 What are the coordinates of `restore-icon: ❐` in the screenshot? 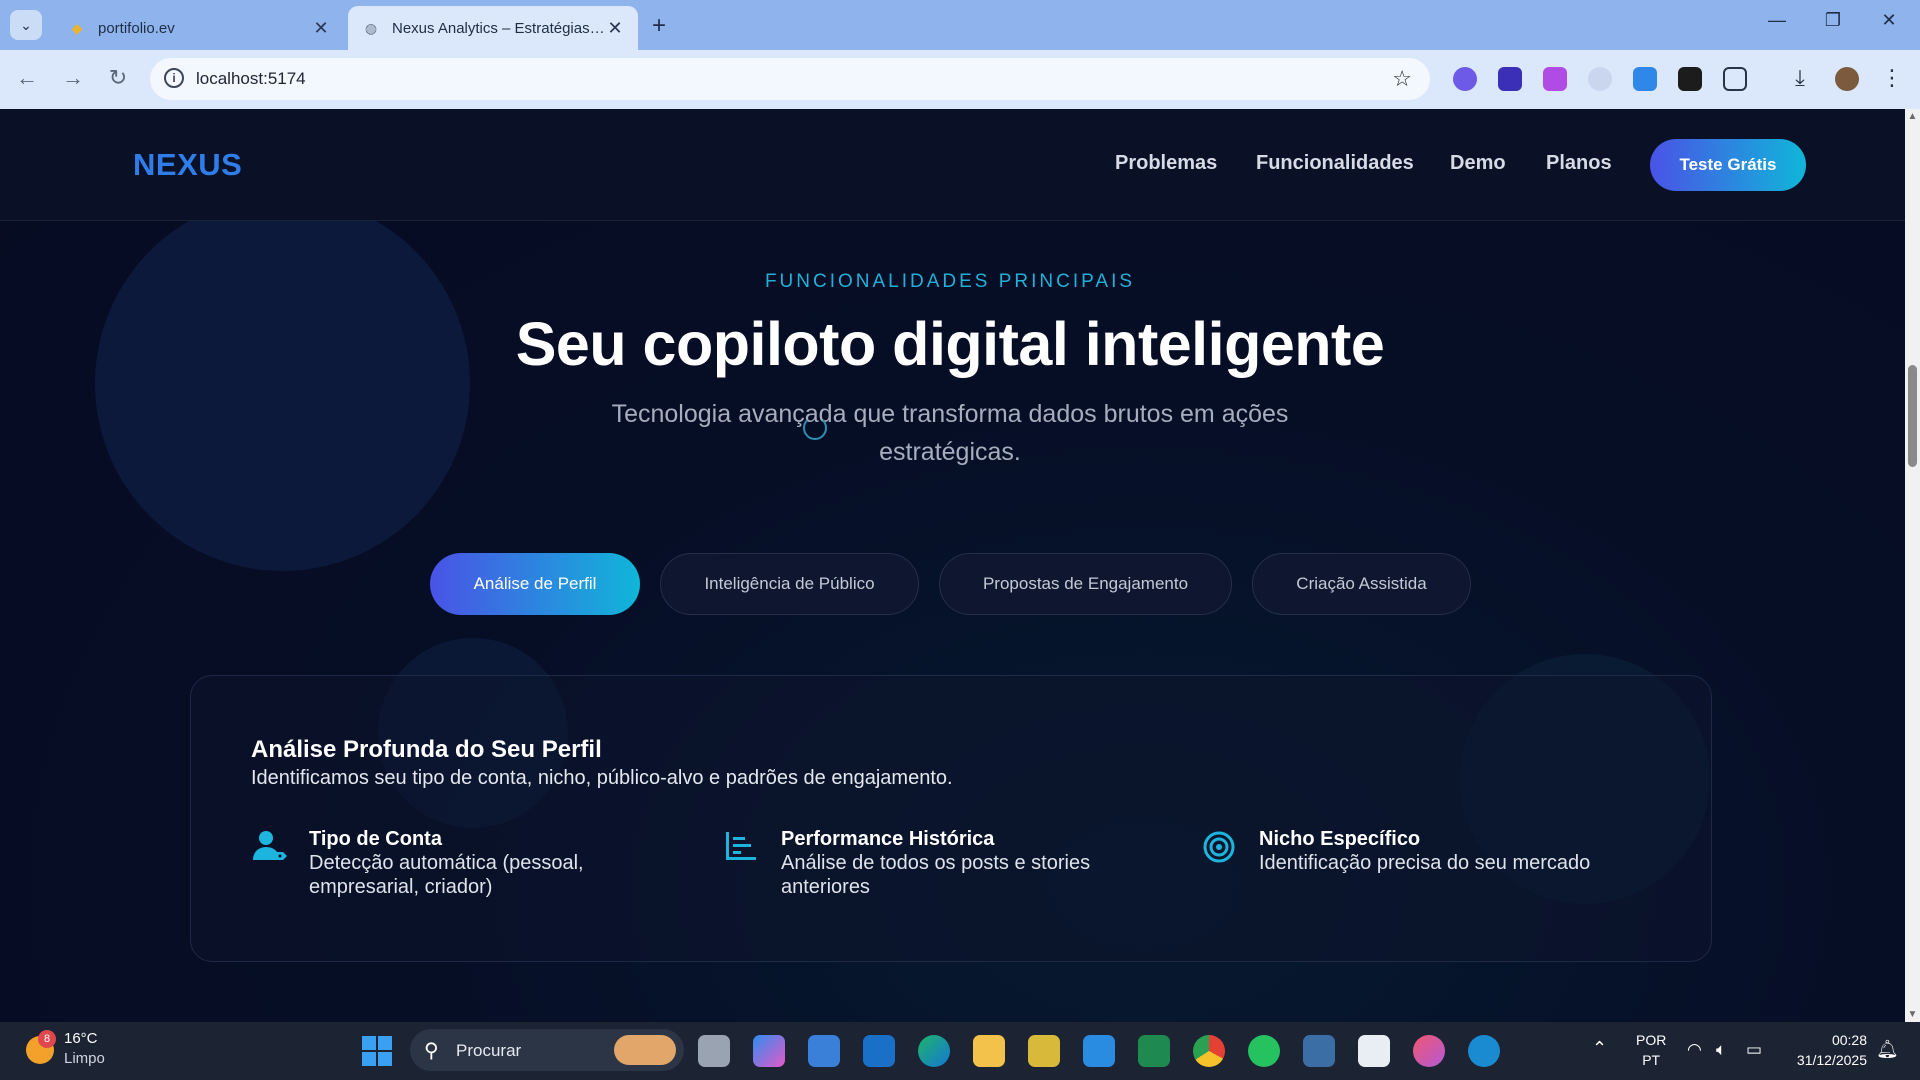 It's located at (1833, 20).